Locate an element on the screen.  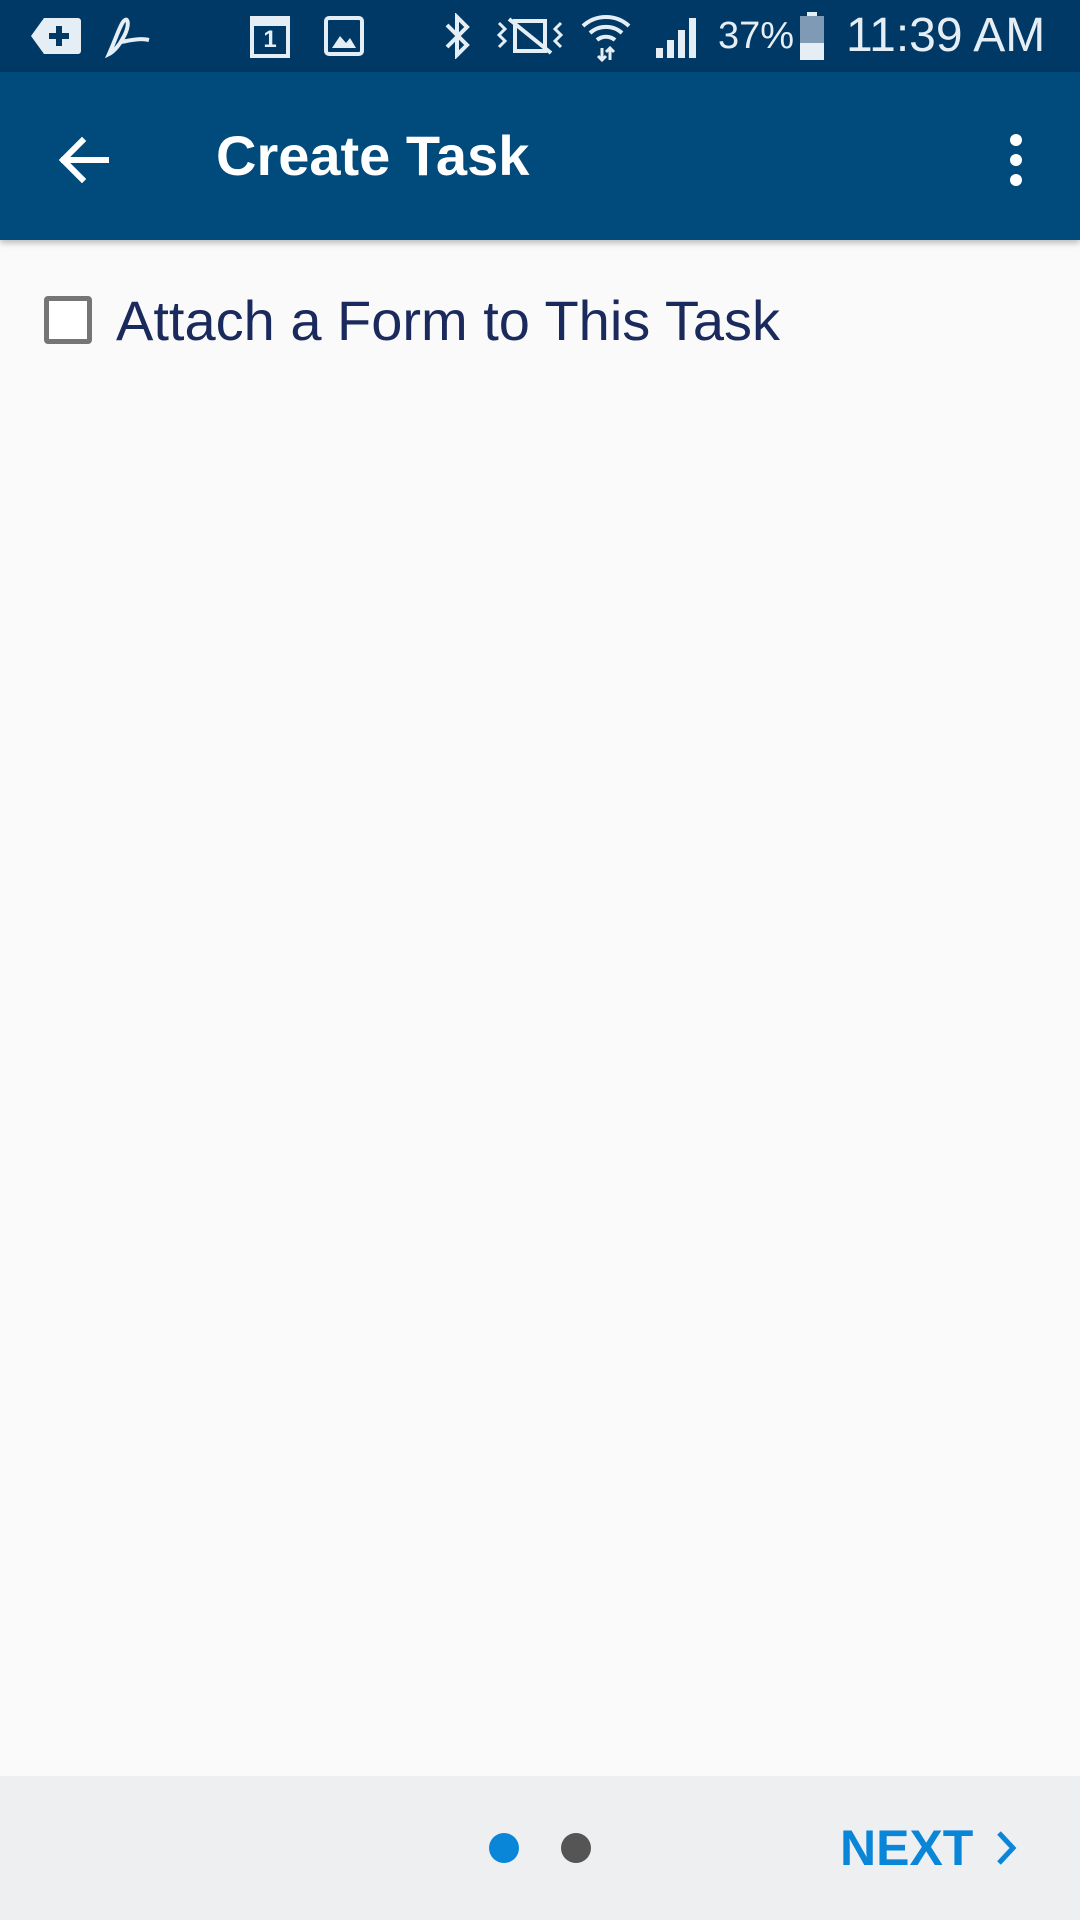
back-button is located at coordinates (84, 160).